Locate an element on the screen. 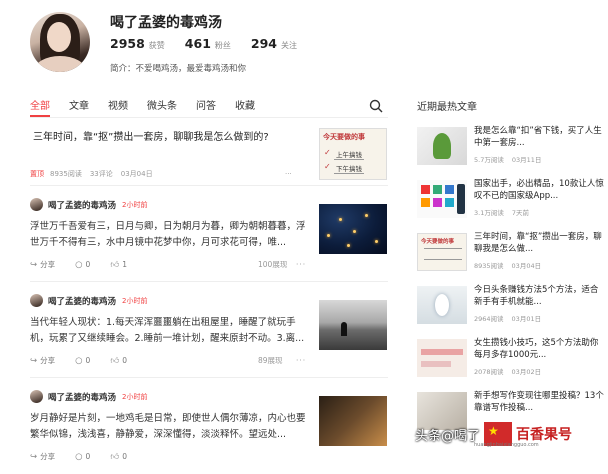  pinned-badge: 置顶 is located at coordinates (37, 174).